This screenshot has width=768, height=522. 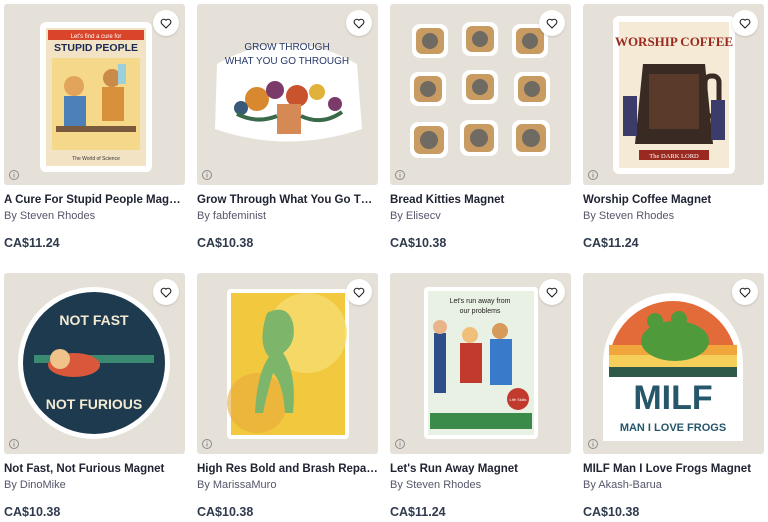 What do you see at coordinates (94, 485) in the screenshot?
I see `product-artist: By DinoMike` at bounding box center [94, 485].